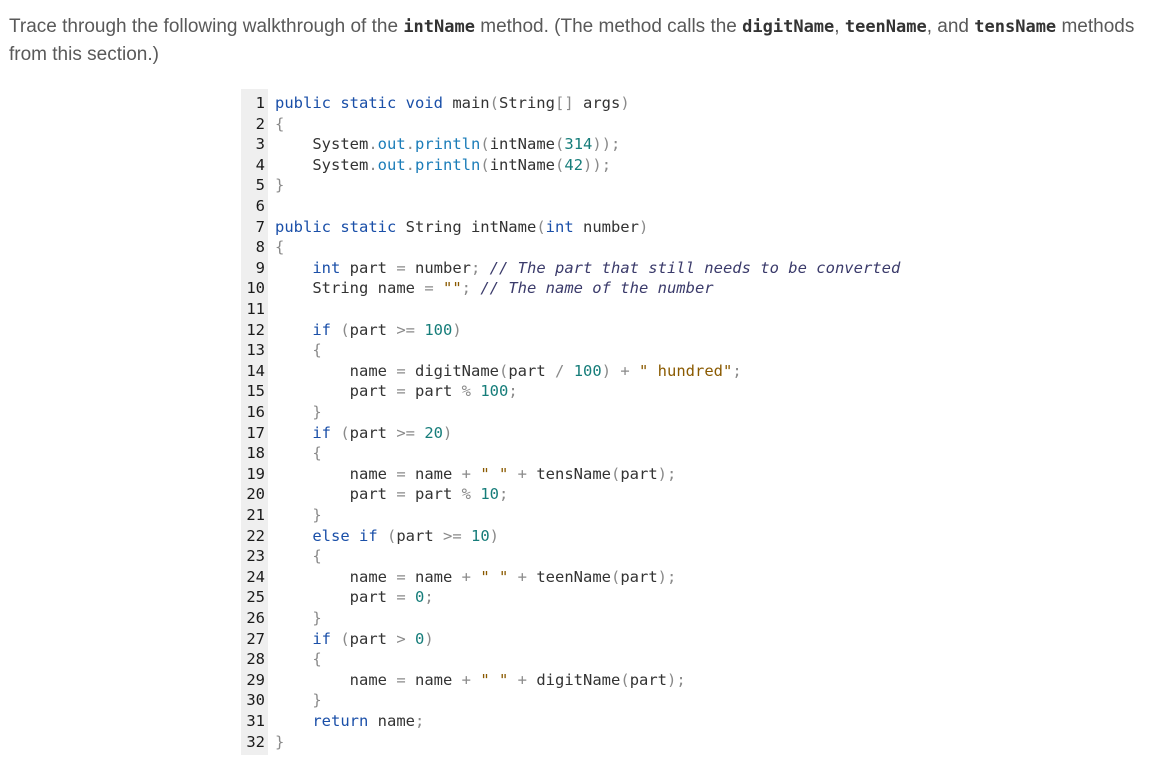  I want to click on code-text: name = name + " " + teenName(part);, so click(476, 577).